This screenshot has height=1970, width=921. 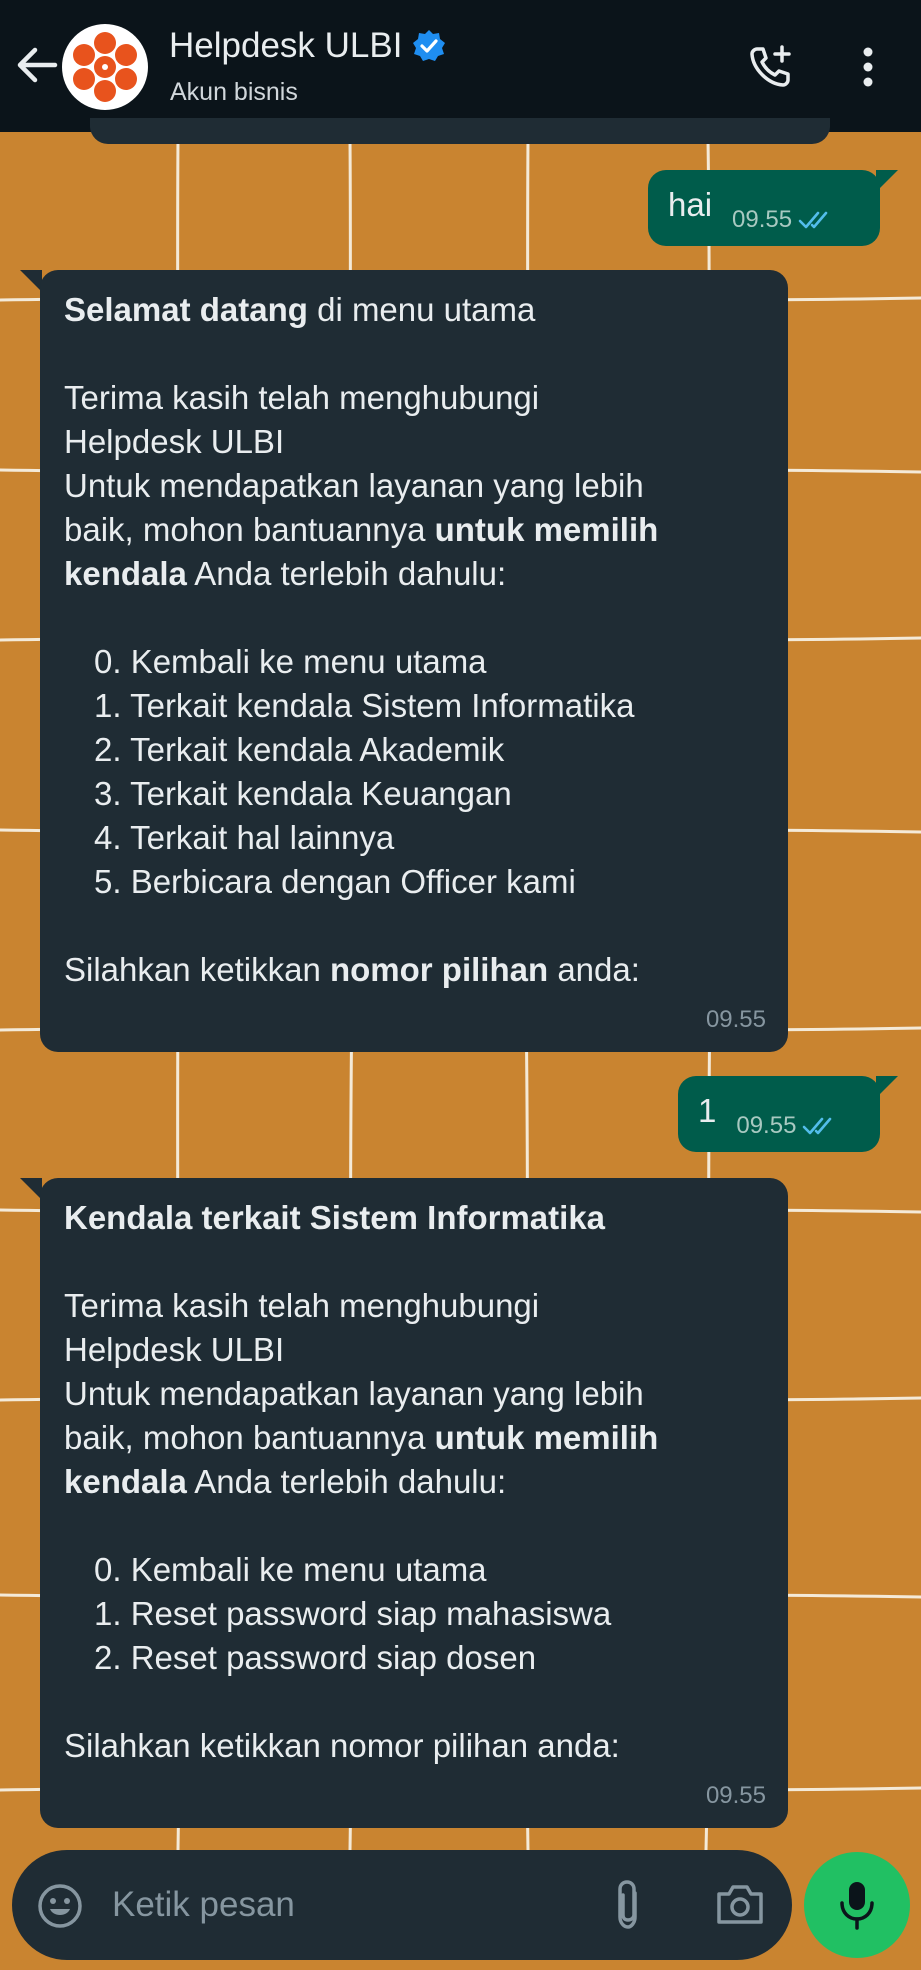 I want to click on menu-option: 5. Berbicara dengan Officer kami, so click(x=335, y=881).